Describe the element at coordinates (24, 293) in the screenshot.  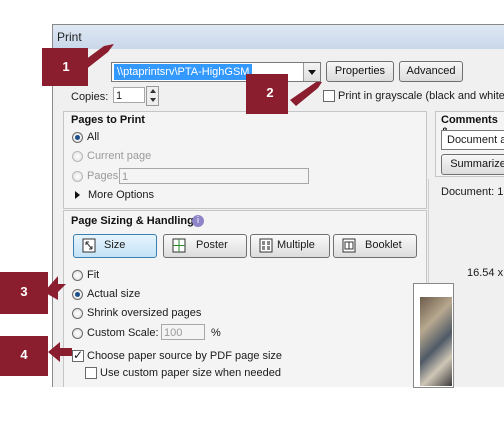
I see `marker-3: 3` at that location.